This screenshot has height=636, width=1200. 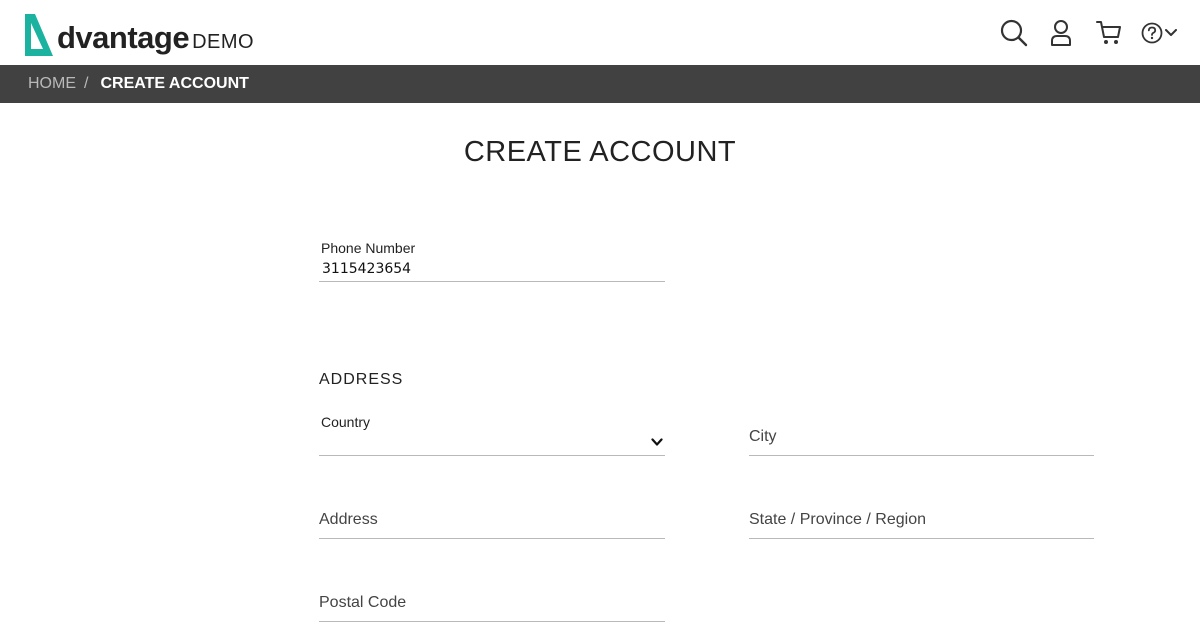 What do you see at coordinates (492, 259) in the screenshot?
I see `phone-number-field: Phone Number 3115423654` at bounding box center [492, 259].